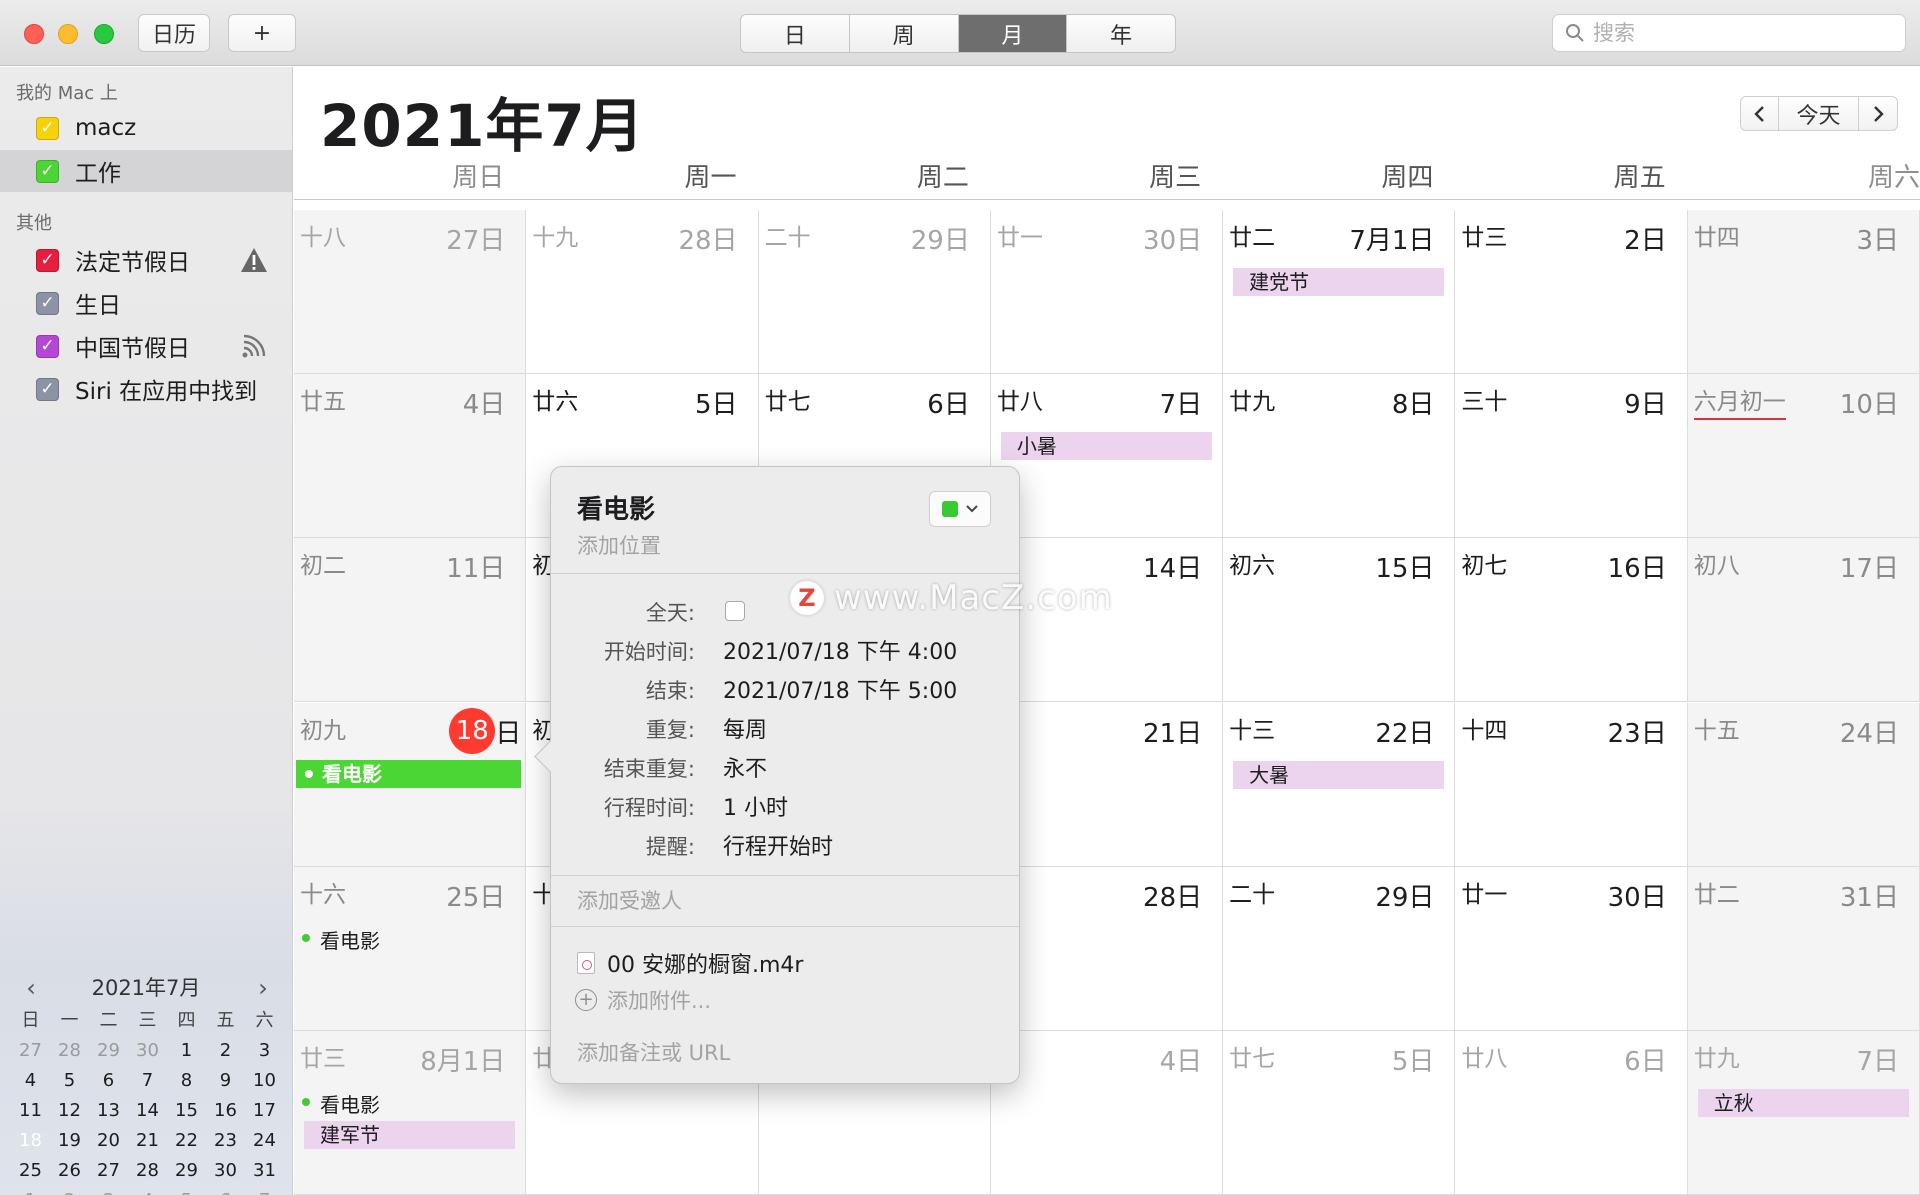 The width and height of the screenshot is (1920, 1195). What do you see at coordinates (1339, 282) in the screenshot?
I see `holiday-event: 建党节` at bounding box center [1339, 282].